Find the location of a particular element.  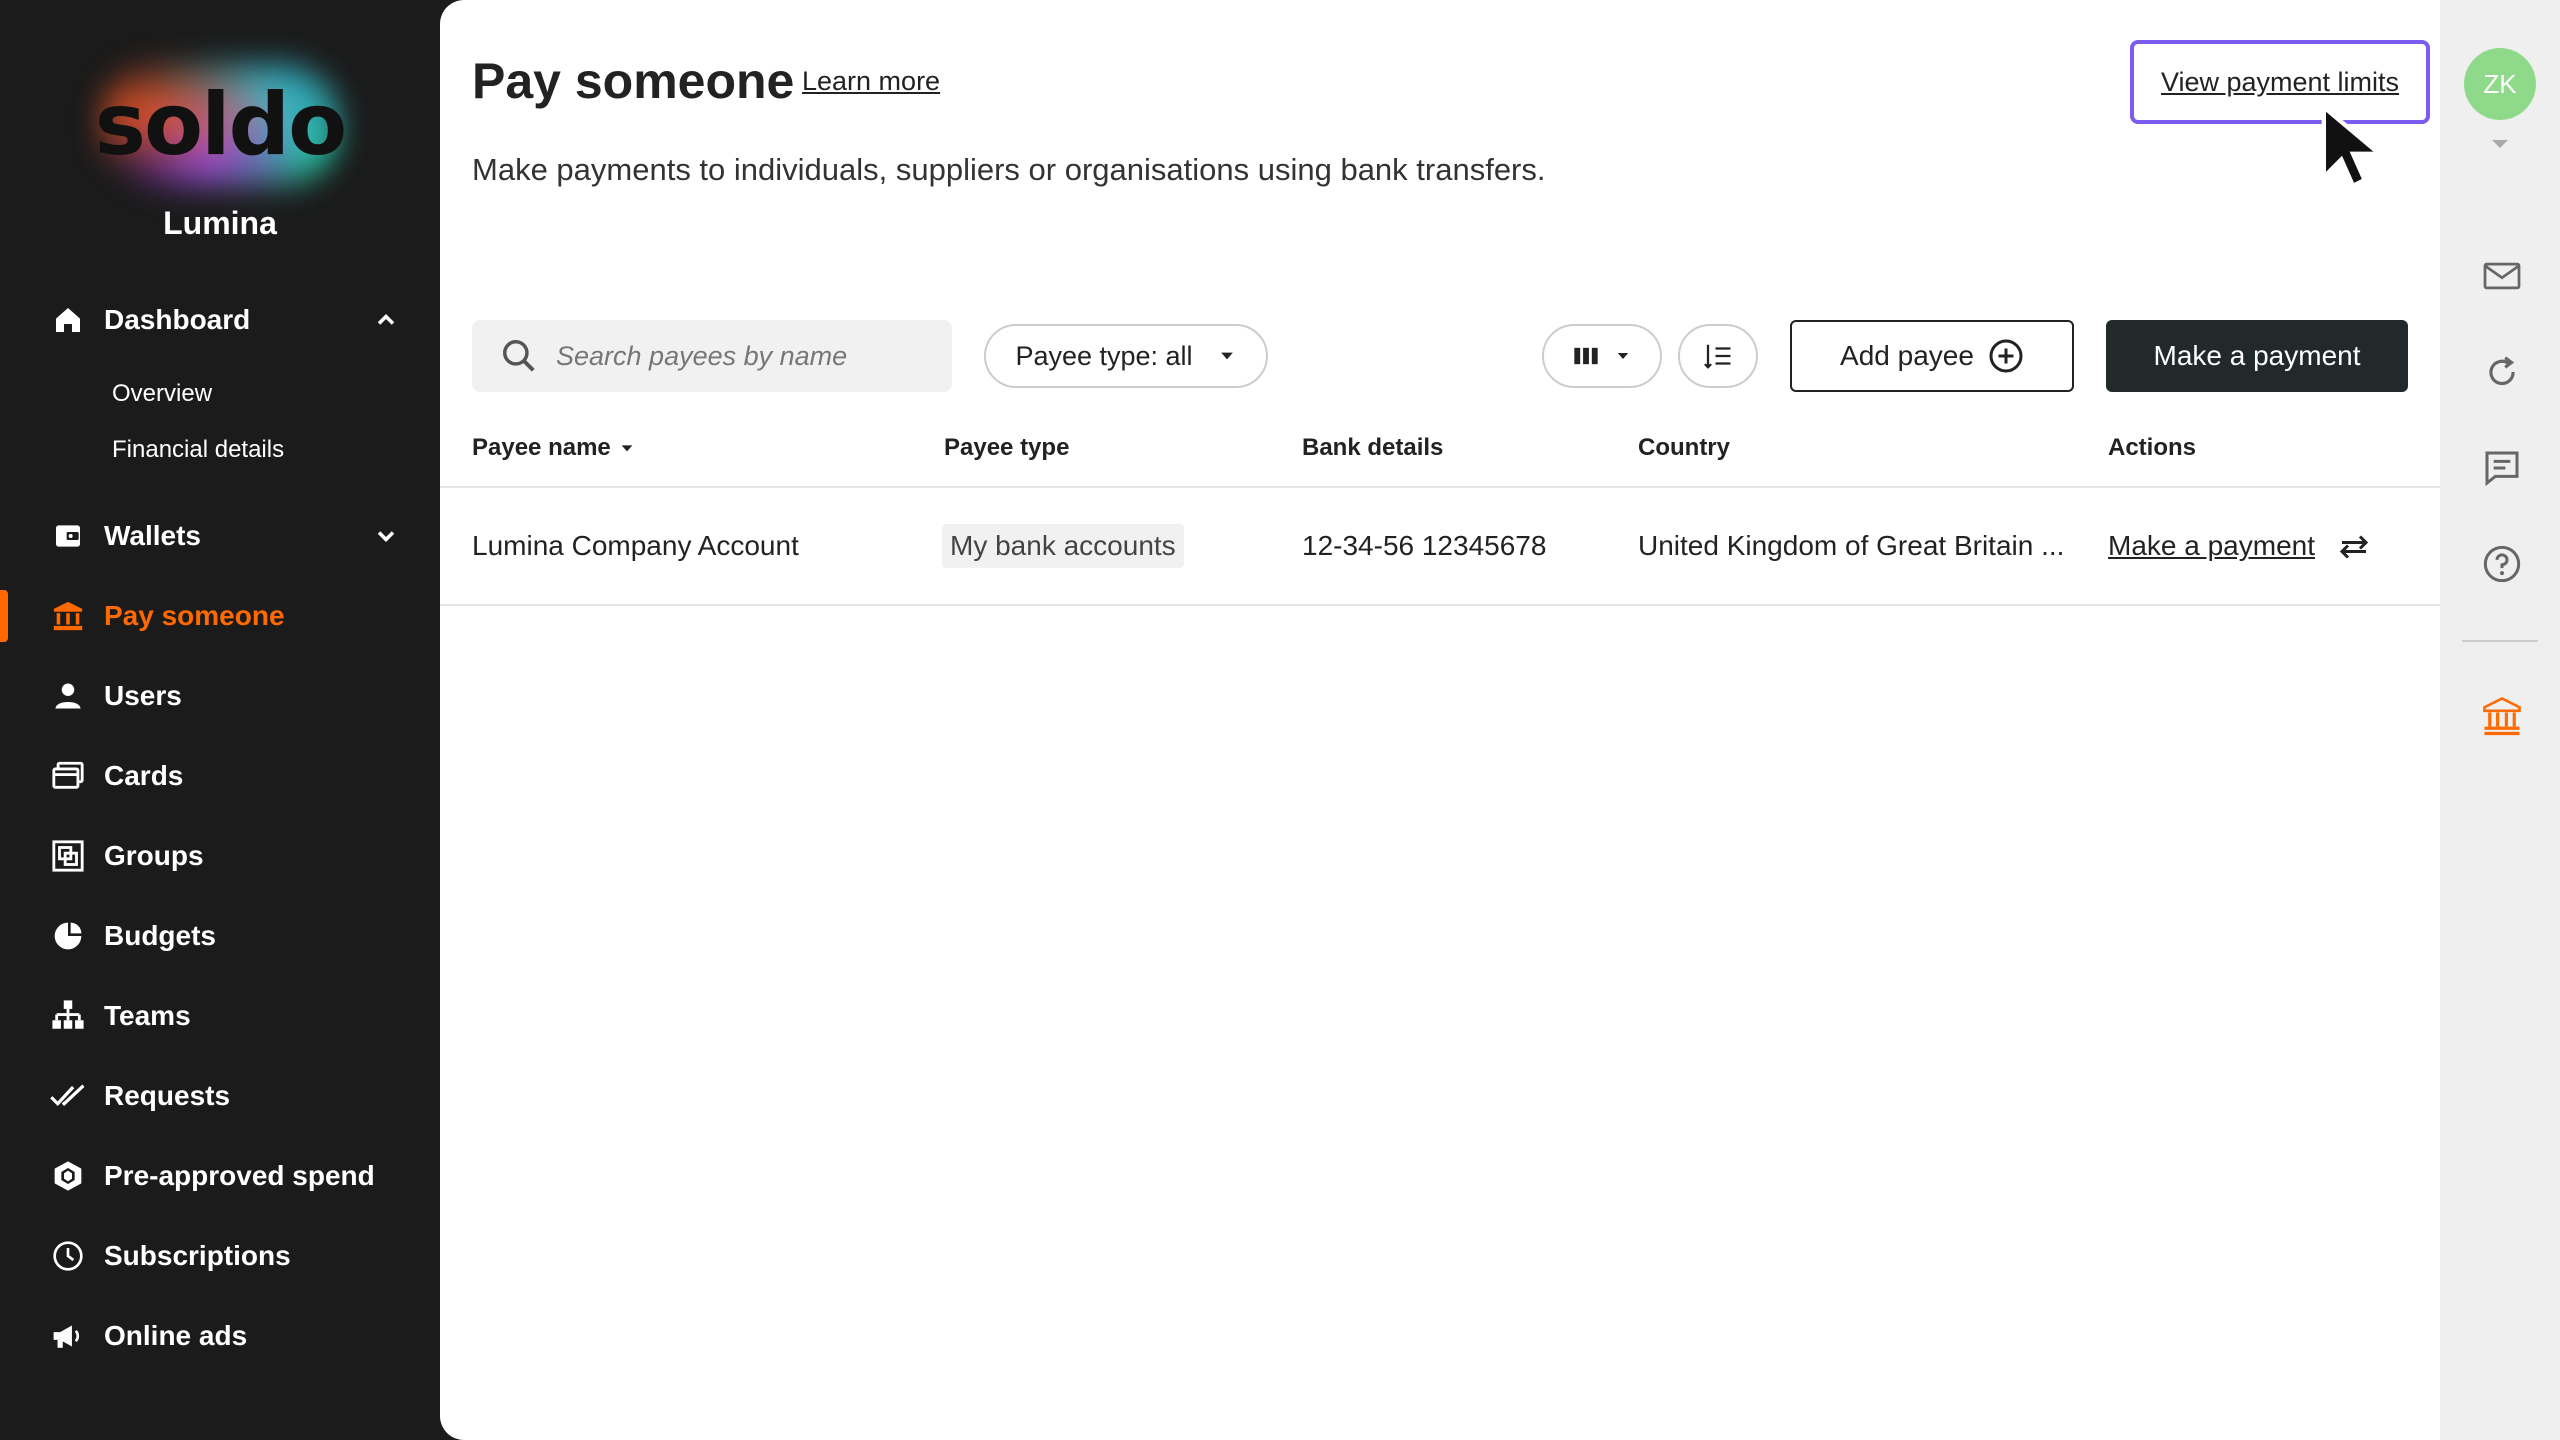

teams-icon is located at coordinates (68, 1016).